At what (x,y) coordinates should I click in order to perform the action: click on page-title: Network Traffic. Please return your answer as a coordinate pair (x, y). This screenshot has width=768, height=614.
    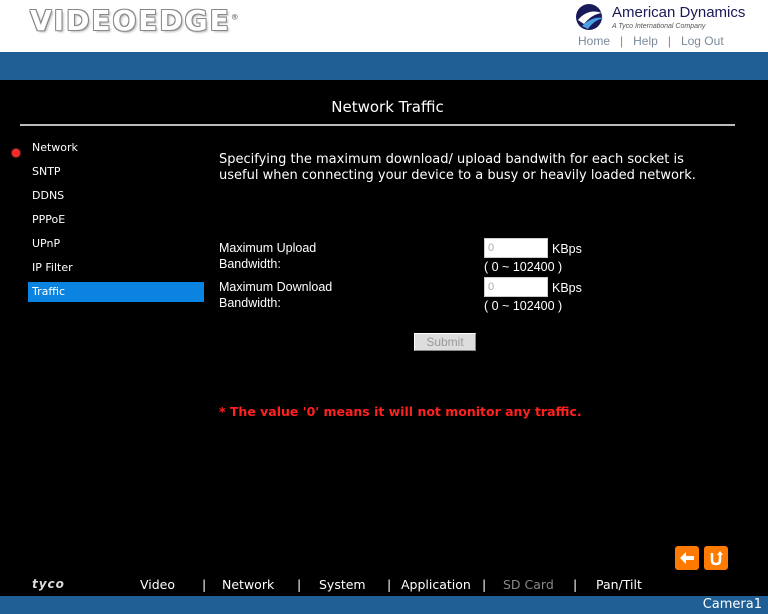
    Looking at the image, I should click on (387, 107).